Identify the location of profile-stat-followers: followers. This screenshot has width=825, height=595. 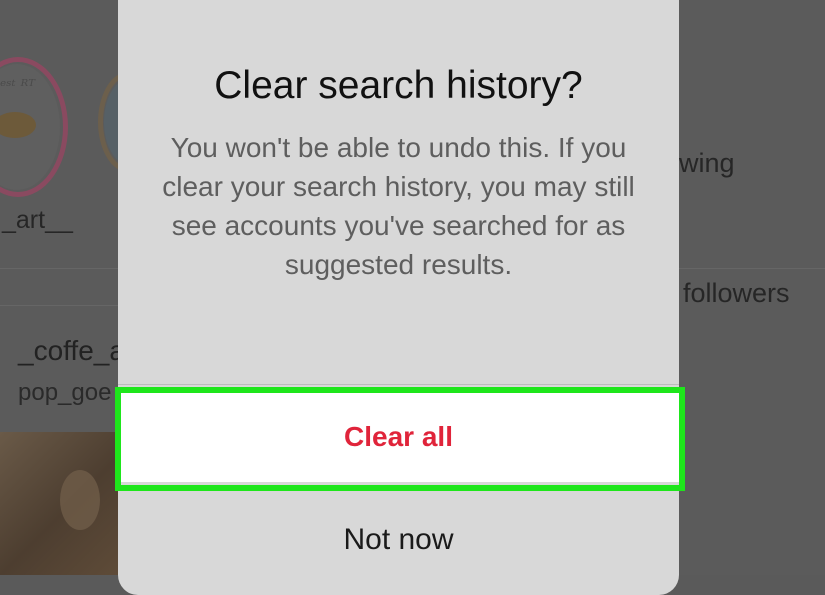
(736, 293).